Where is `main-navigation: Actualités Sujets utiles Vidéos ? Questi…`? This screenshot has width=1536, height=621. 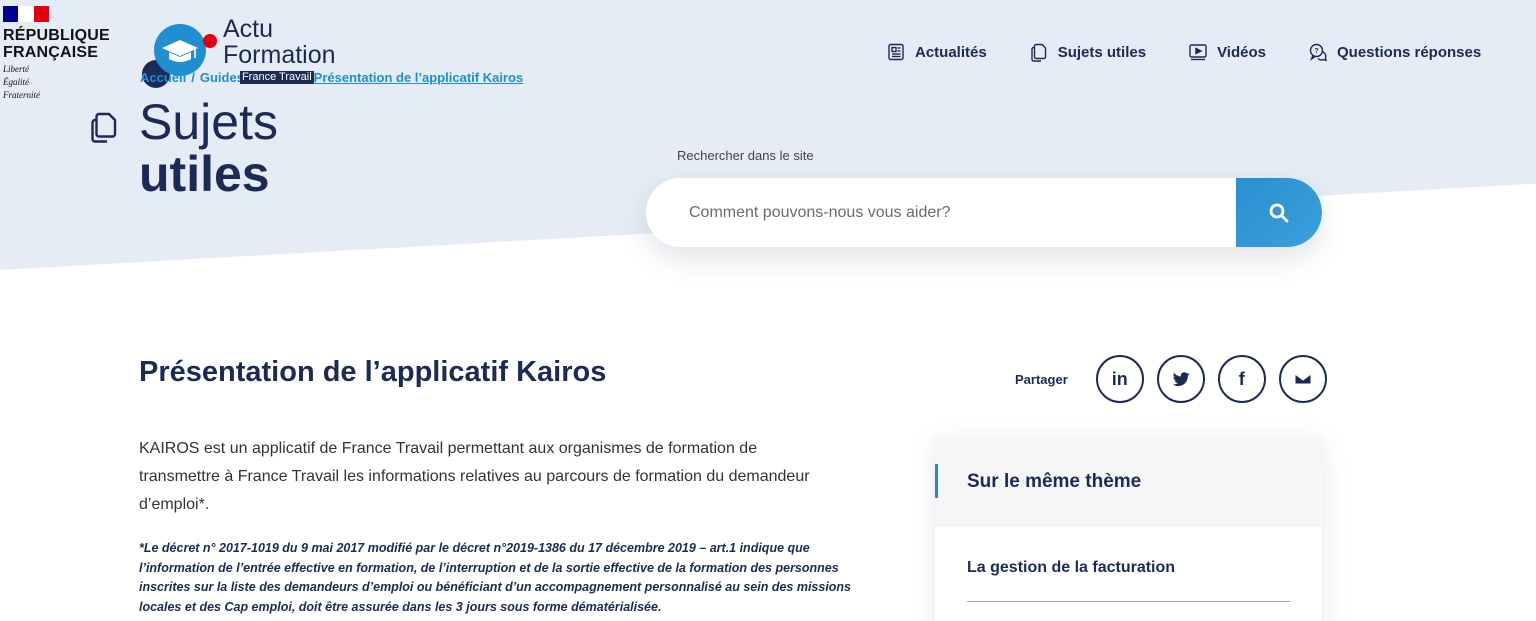
main-navigation: Actualités Sujets utiles Vidéos ? Questi… is located at coordinates (1183, 52).